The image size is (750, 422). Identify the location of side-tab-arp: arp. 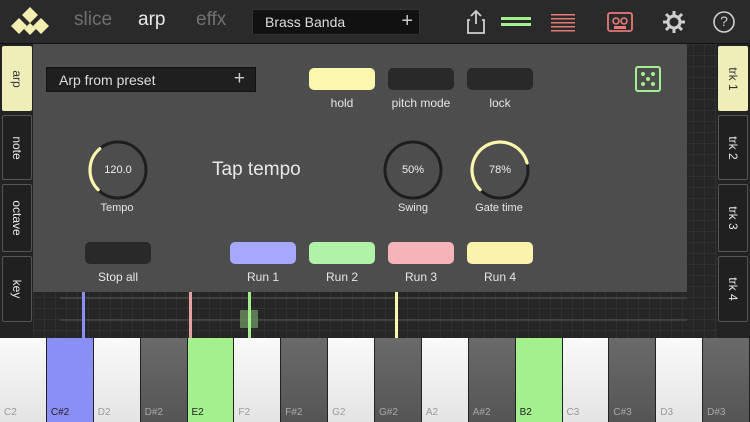
(17, 78).